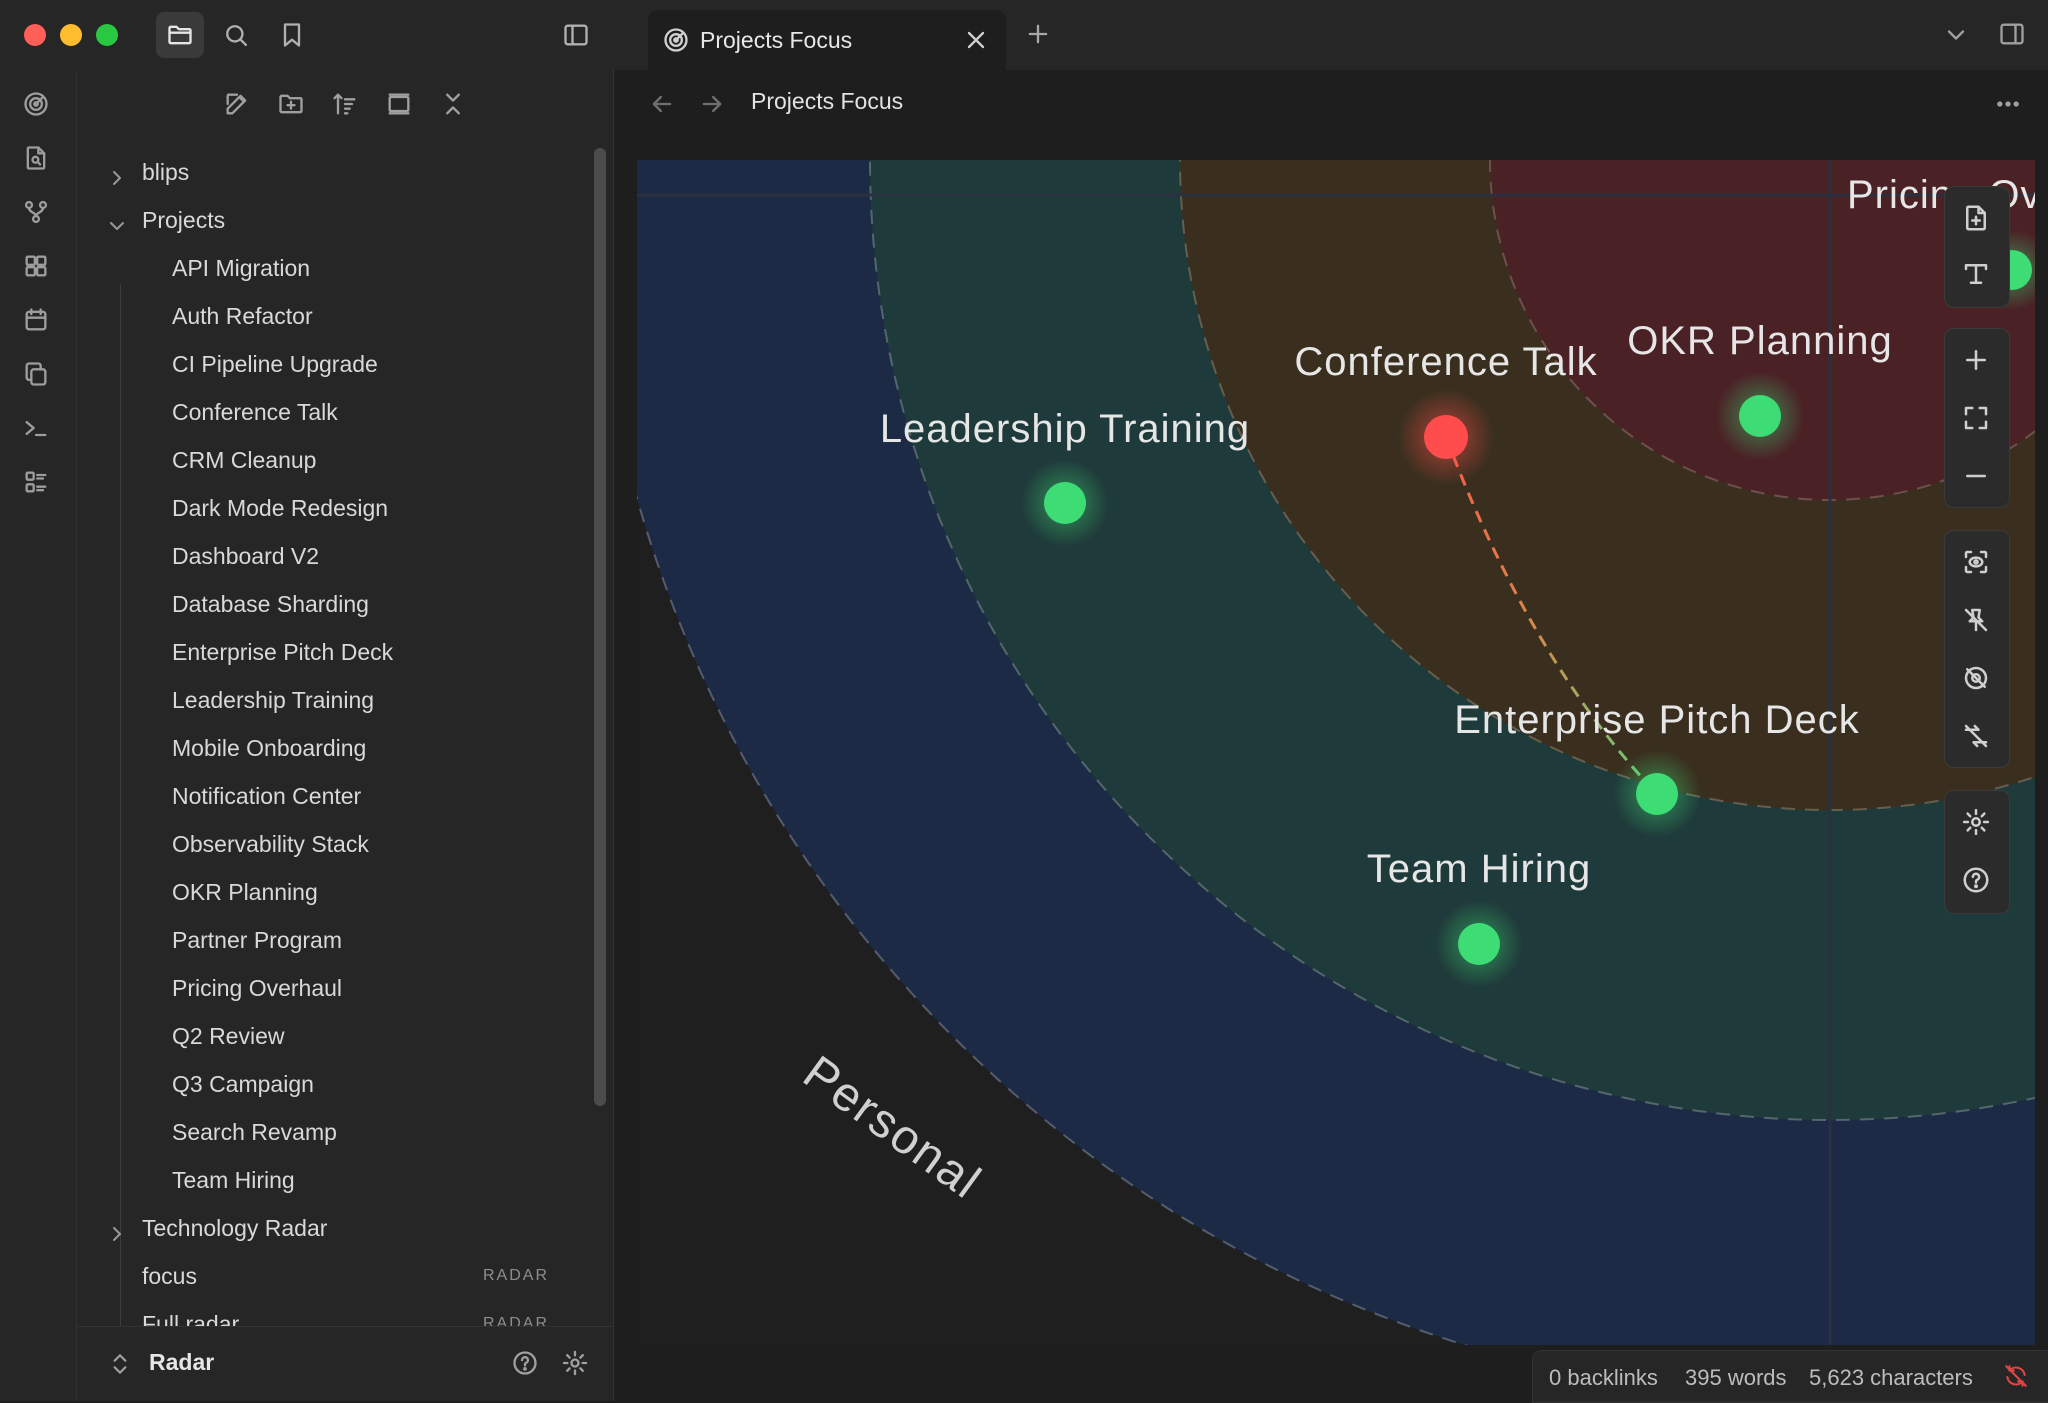 The image size is (2048, 1403). What do you see at coordinates (280, 508) in the screenshot?
I see `file-item: Dark Mode Redesign` at bounding box center [280, 508].